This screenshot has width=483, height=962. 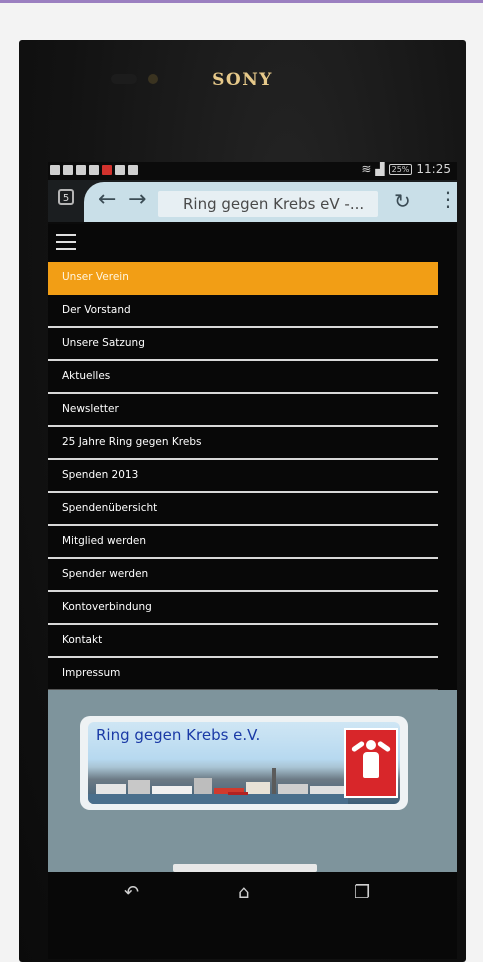 What do you see at coordinates (107, 200) in the screenshot?
I see `arrow-left-icon: ←` at bounding box center [107, 200].